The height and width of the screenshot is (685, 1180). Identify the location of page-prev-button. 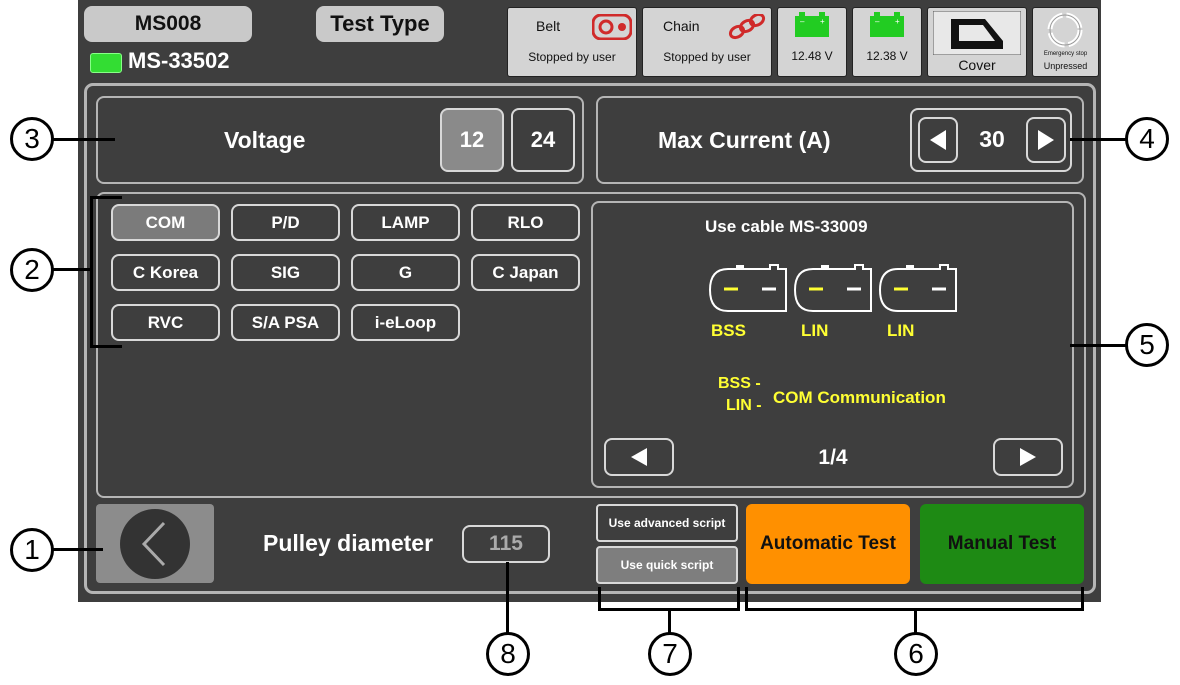
(639, 457).